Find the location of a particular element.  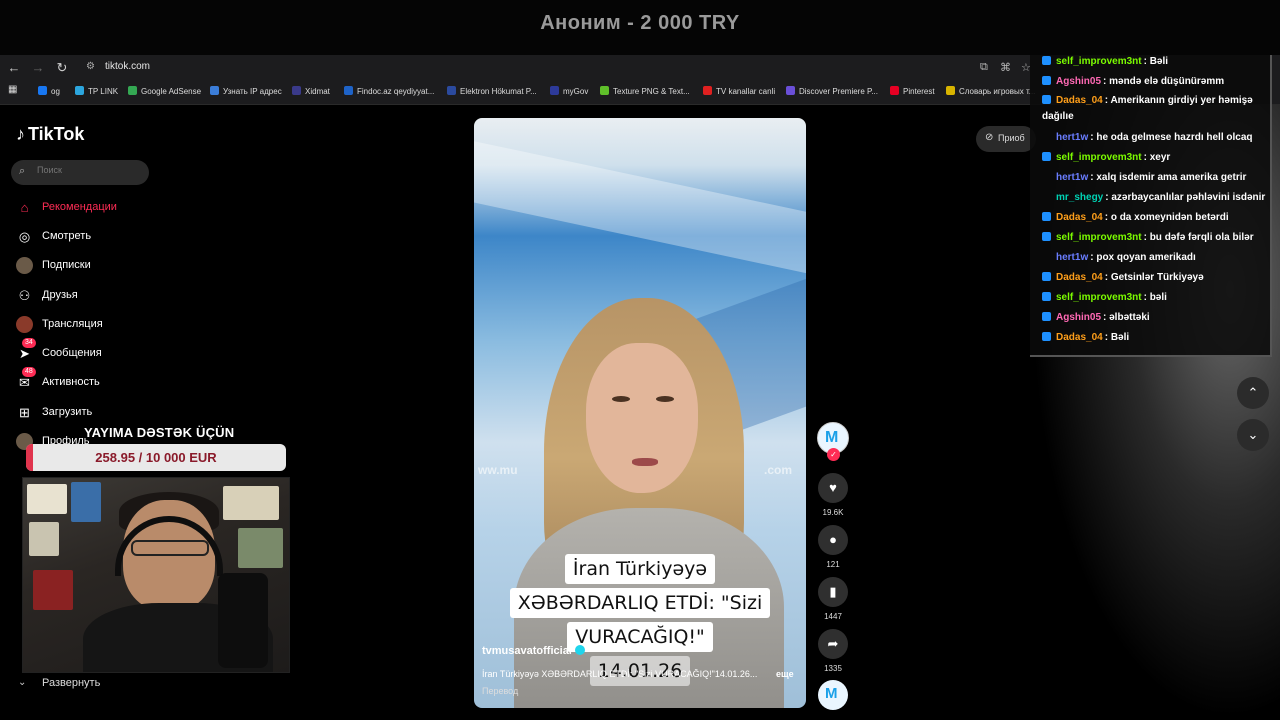

sidebar-item-label: Рекомендации is located at coordinates (79, 207).